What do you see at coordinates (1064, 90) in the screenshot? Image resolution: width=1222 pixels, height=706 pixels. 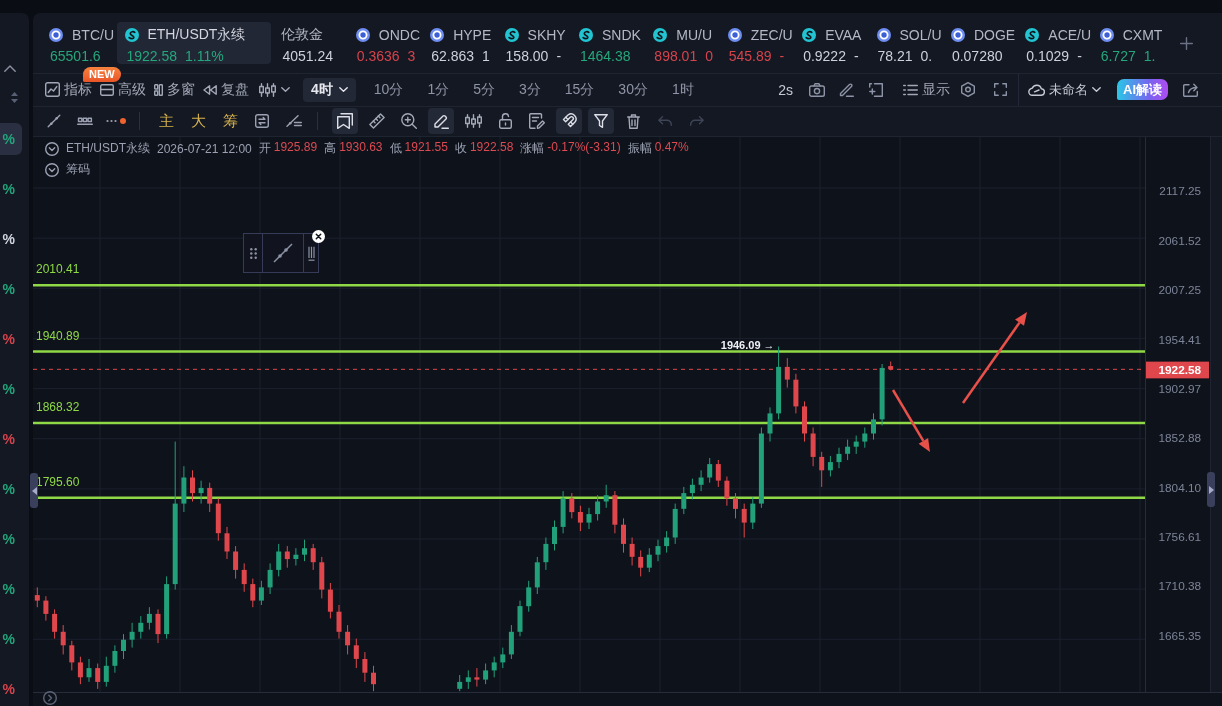 I see `layout-menu: 未命名` at bounding box center [1064, 90].